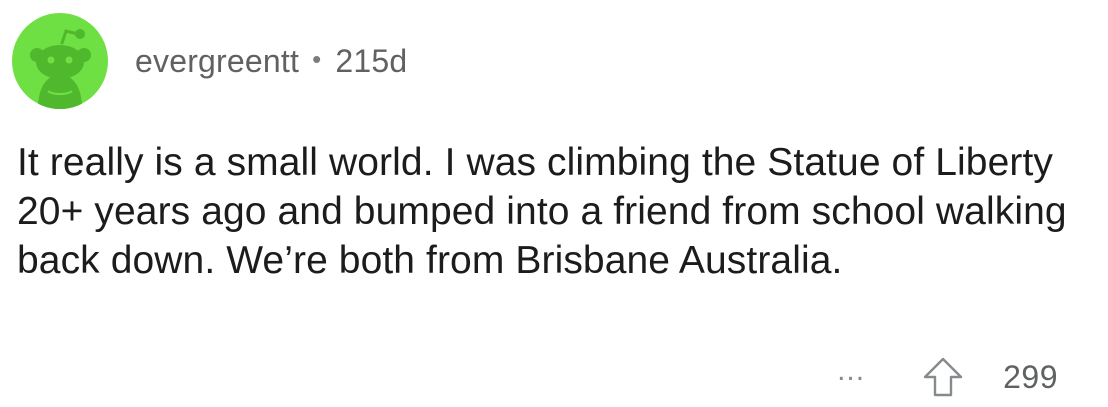 This screenshot has width=1108, height=407. I want to click on avatar, so click(60, 61).